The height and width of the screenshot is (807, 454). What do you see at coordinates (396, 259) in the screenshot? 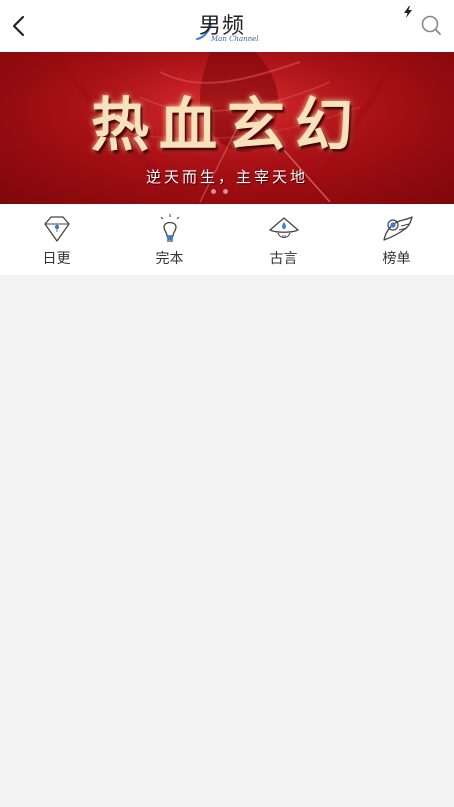
I see `category-label: 榜单` at bounding box center [396, 259].